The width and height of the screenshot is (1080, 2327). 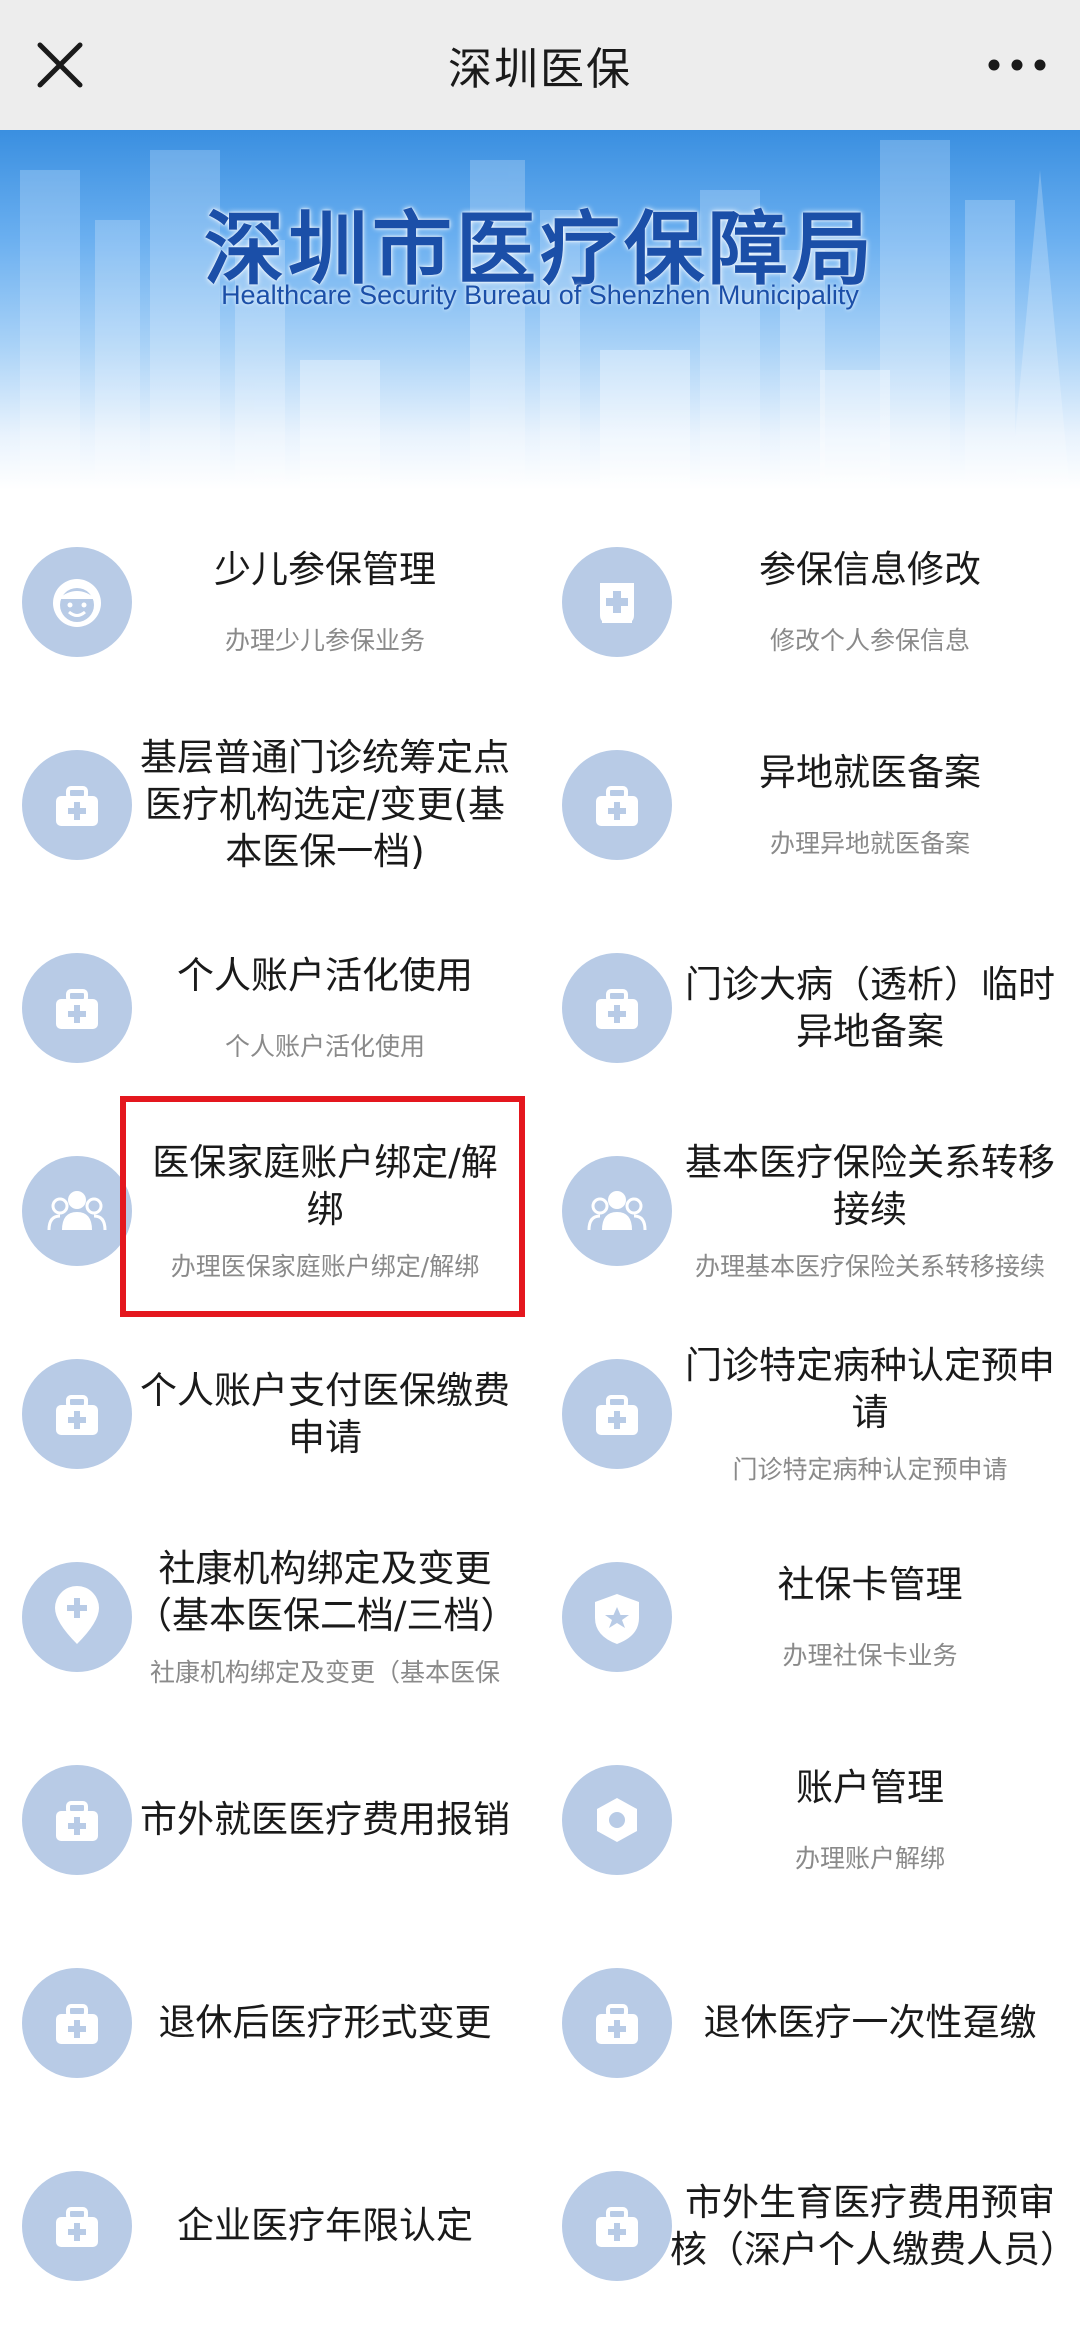 I want to click on service-item: 退休医疗一次性趸缴, so click(x=810, y=2022).